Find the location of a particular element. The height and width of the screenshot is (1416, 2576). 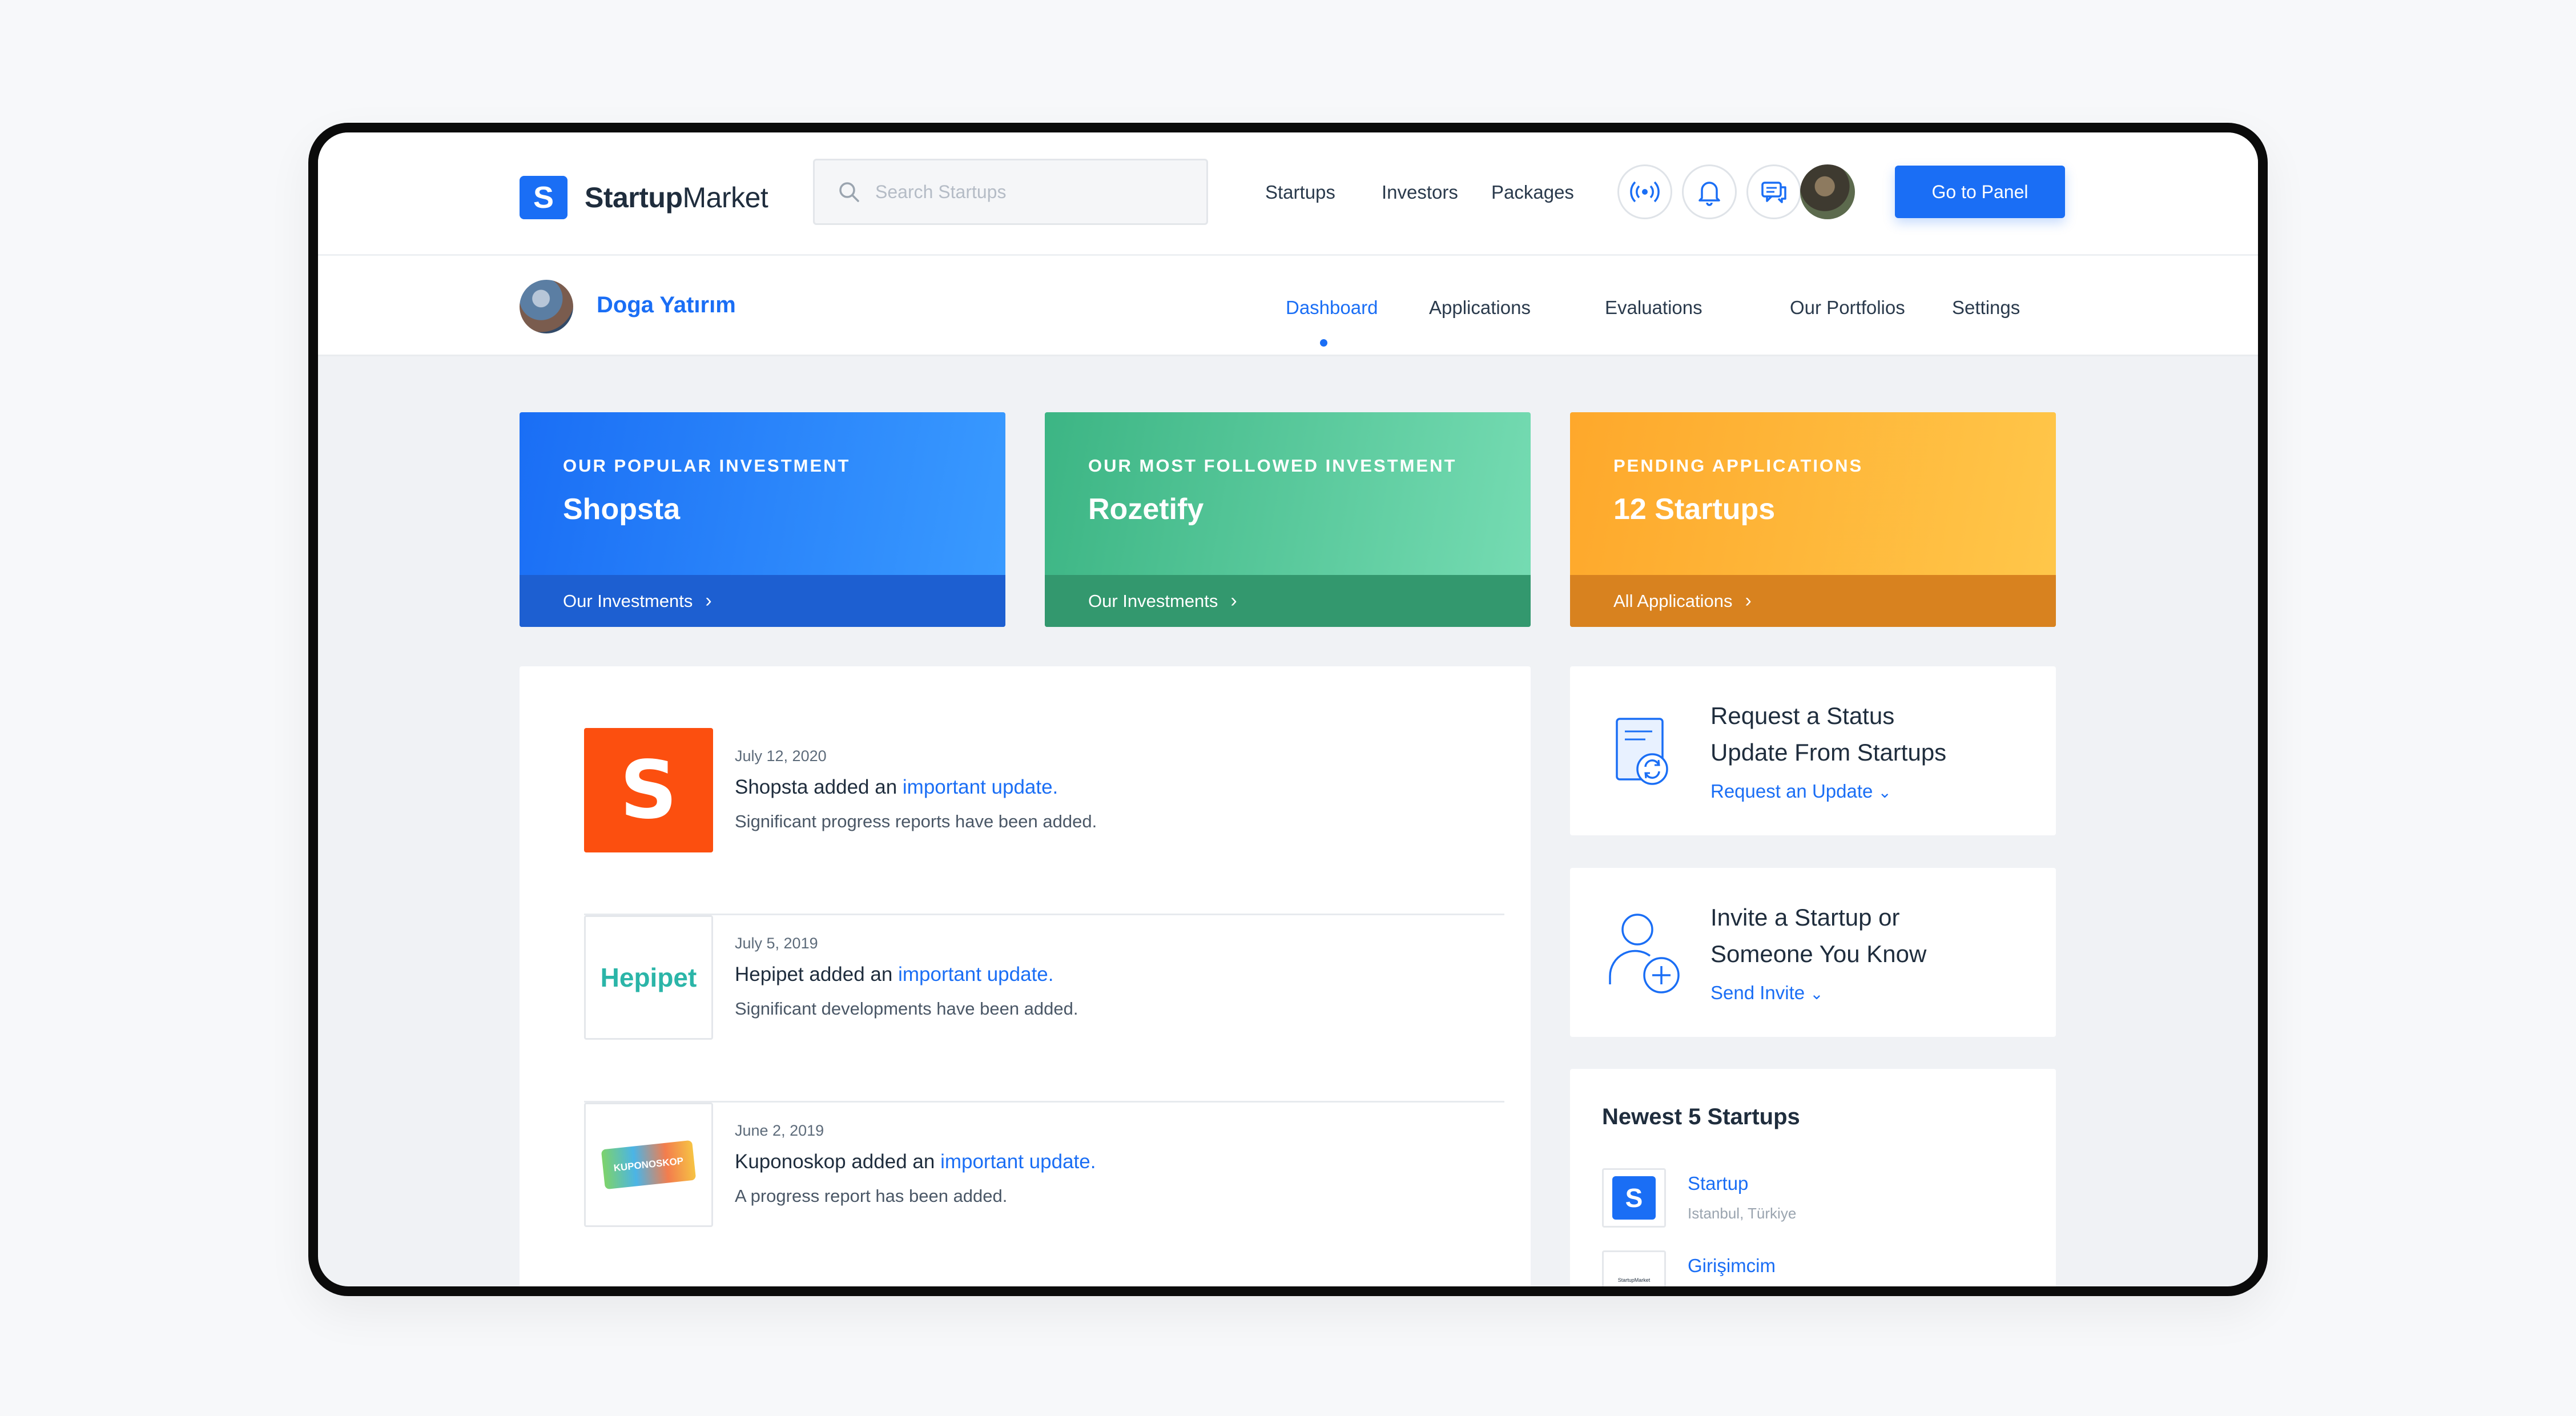

search-box is located at coordinates (1010, 192).